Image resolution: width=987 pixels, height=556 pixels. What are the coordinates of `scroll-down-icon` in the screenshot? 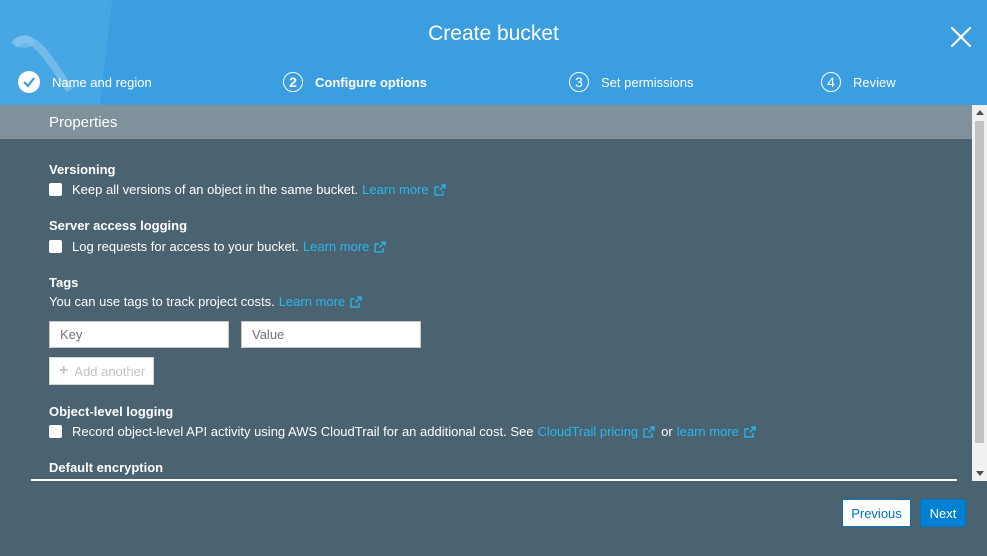 It's located at (980, 473).